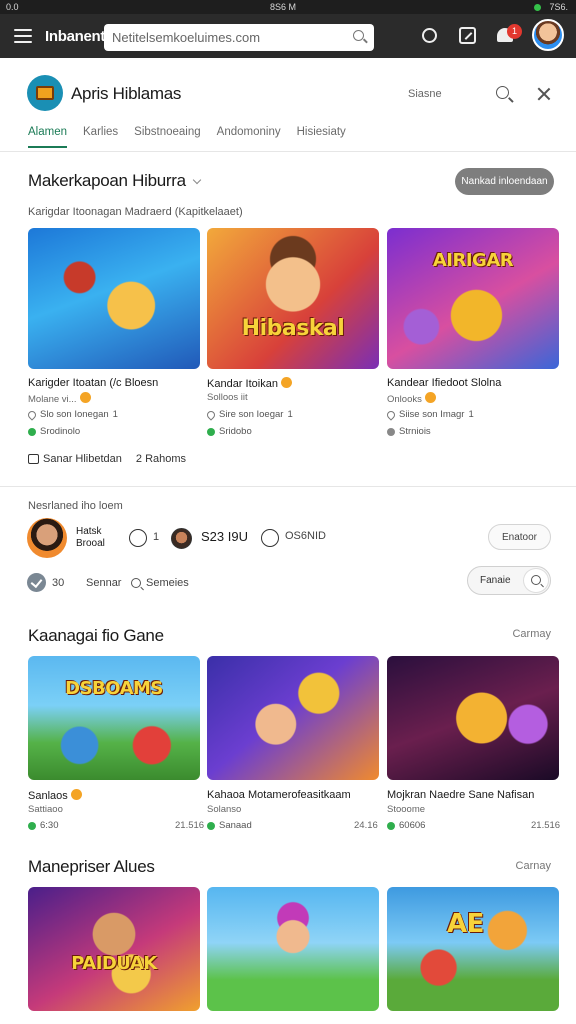  I want to click on game-title: Mojkran Naedre Sane Nafisan, so click(460, 795).